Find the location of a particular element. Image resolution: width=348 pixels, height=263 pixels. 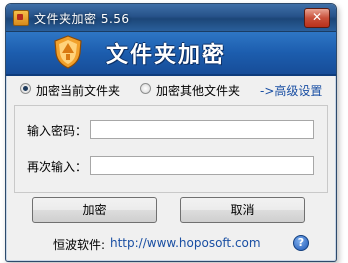

shield-icon is located at coordinates (68, 52).